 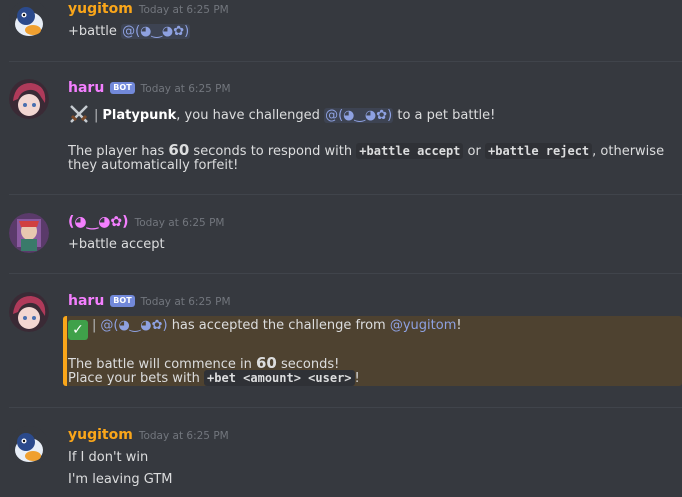 What do you see at coordinates (108, 457) in the screenshot?
I see `message-line-1: If I don't win` at bounding box center [108, 457].